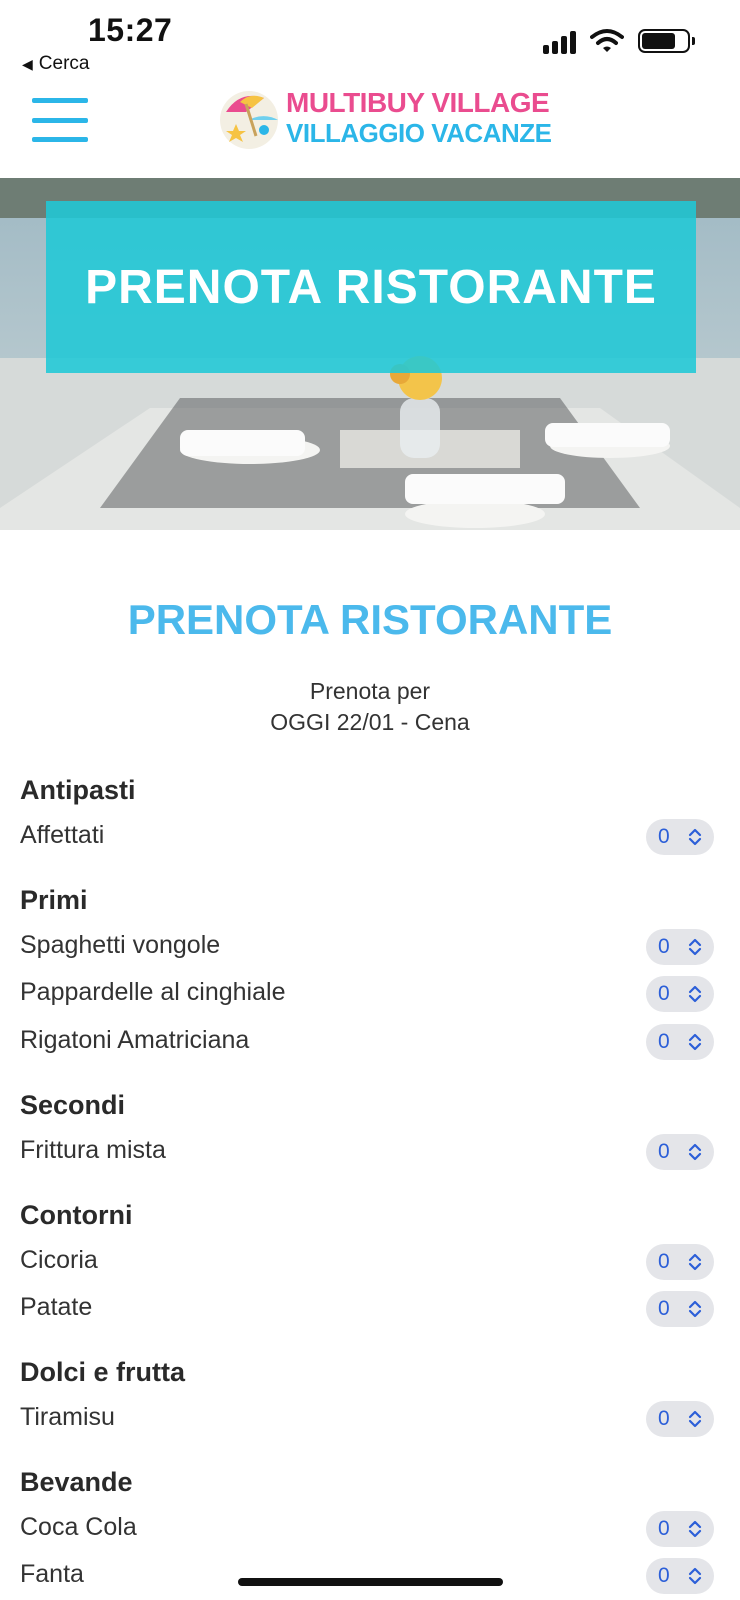 The height and width of the screenshot is (1600, 740). I want to click on logo: MULTIBUY VILLAGE VILLAGGIO VACANZE, so click(384, 117).